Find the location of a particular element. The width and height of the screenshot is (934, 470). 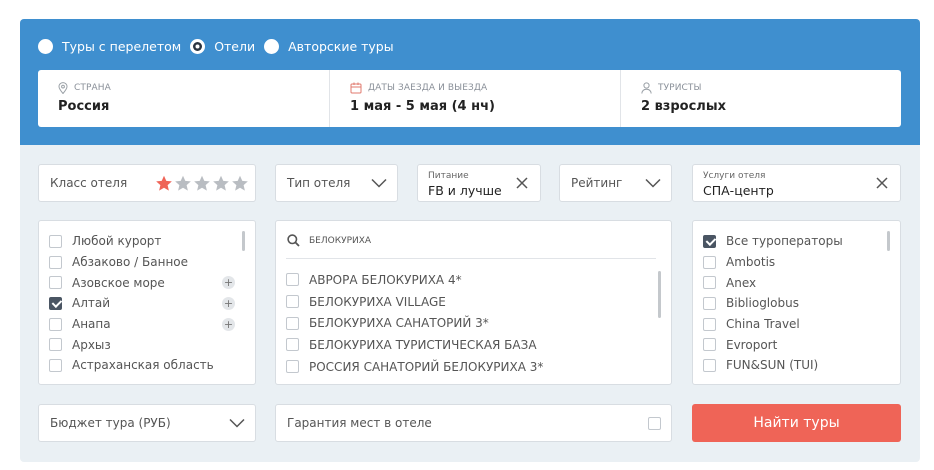

list-item: Ambotis is located at coordinates (795, 262).